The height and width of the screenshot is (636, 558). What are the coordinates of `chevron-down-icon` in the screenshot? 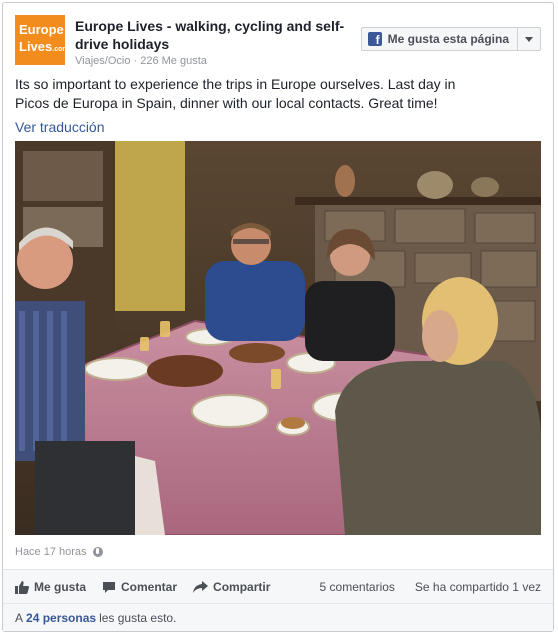 It's located at (529, 39).